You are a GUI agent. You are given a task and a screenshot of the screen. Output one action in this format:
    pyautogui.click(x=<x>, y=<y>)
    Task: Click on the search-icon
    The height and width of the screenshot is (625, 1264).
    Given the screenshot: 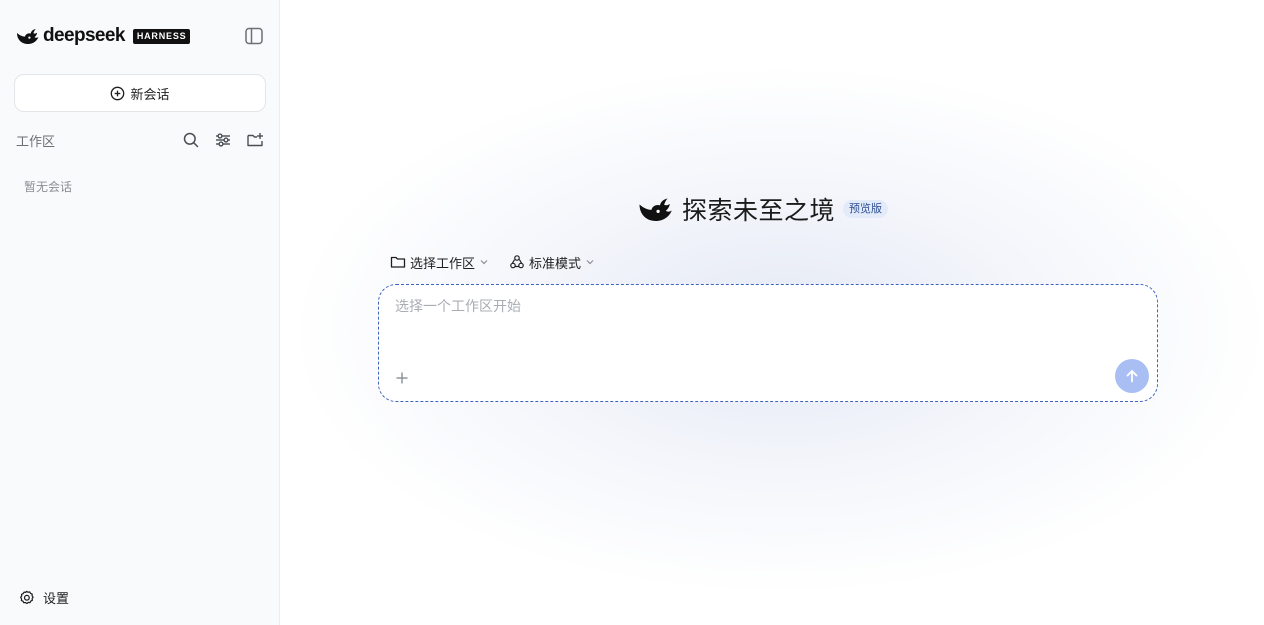 What is the action you would take?
    pyautogui.click(x=191, y=140)
    